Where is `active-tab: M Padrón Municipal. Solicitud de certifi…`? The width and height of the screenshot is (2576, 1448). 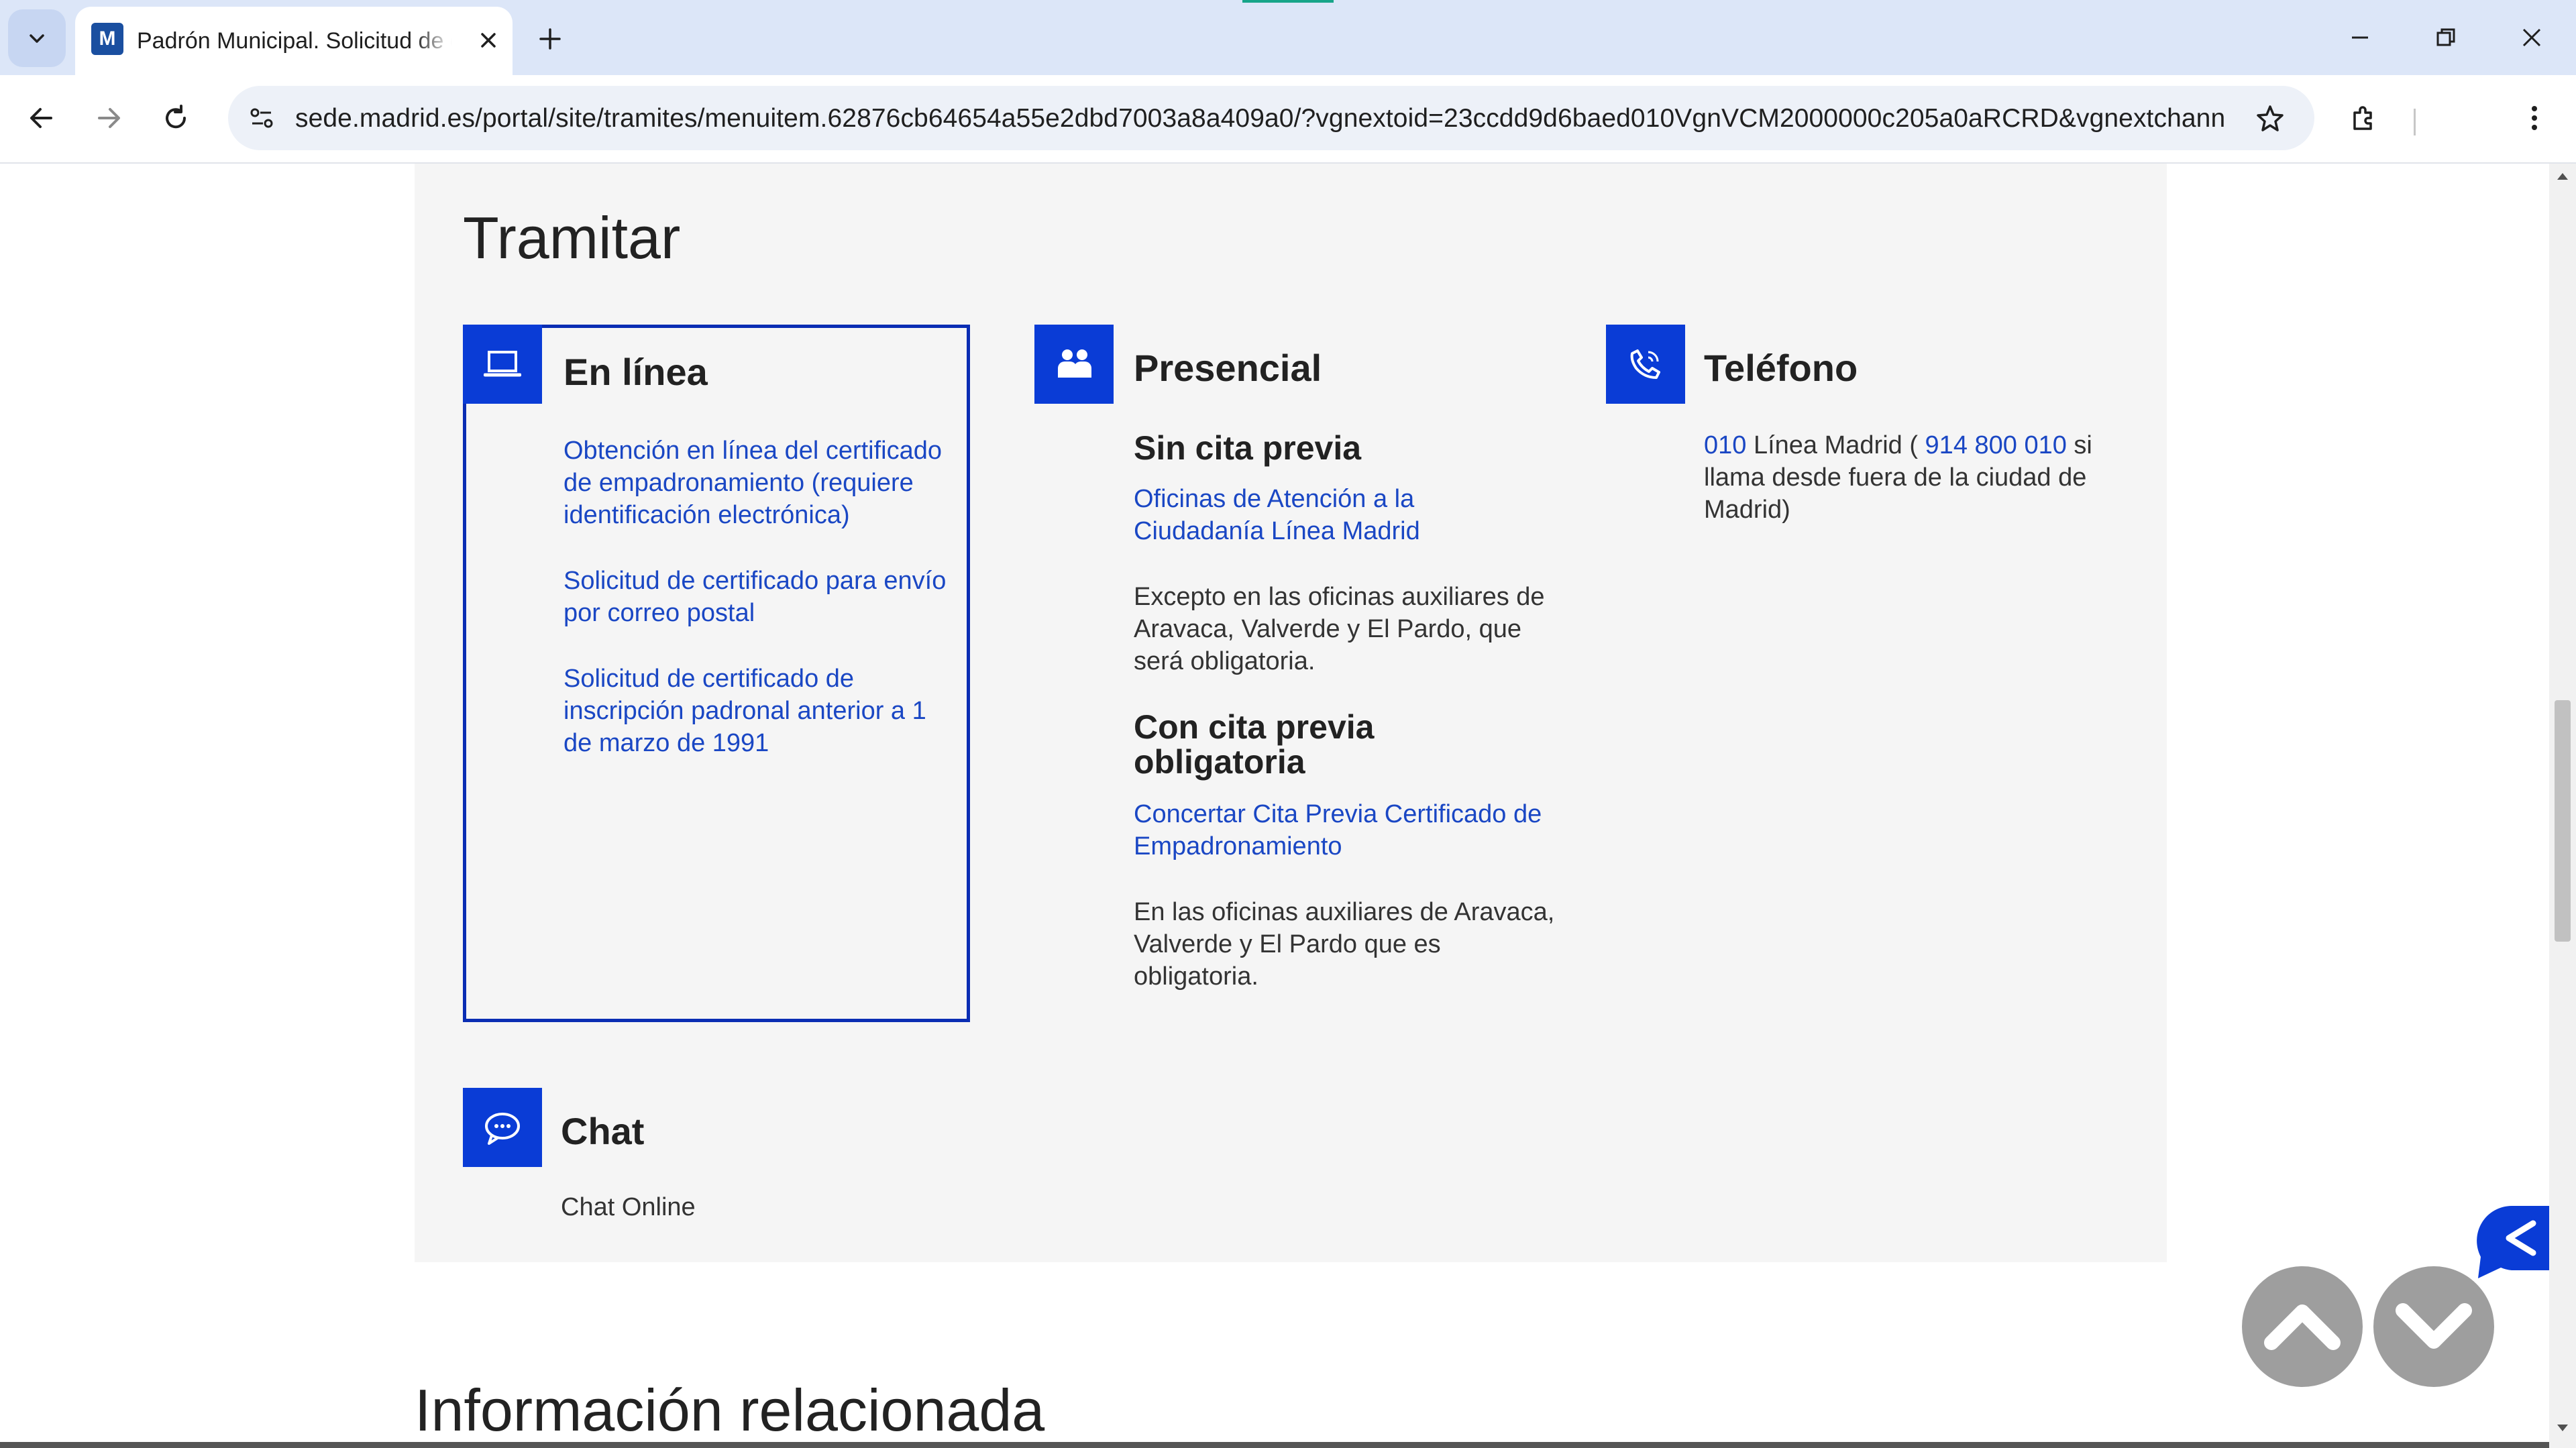
active-tab: M Padrón Municipal. Solicitud de certifi… is located at coordinates (294, 41).